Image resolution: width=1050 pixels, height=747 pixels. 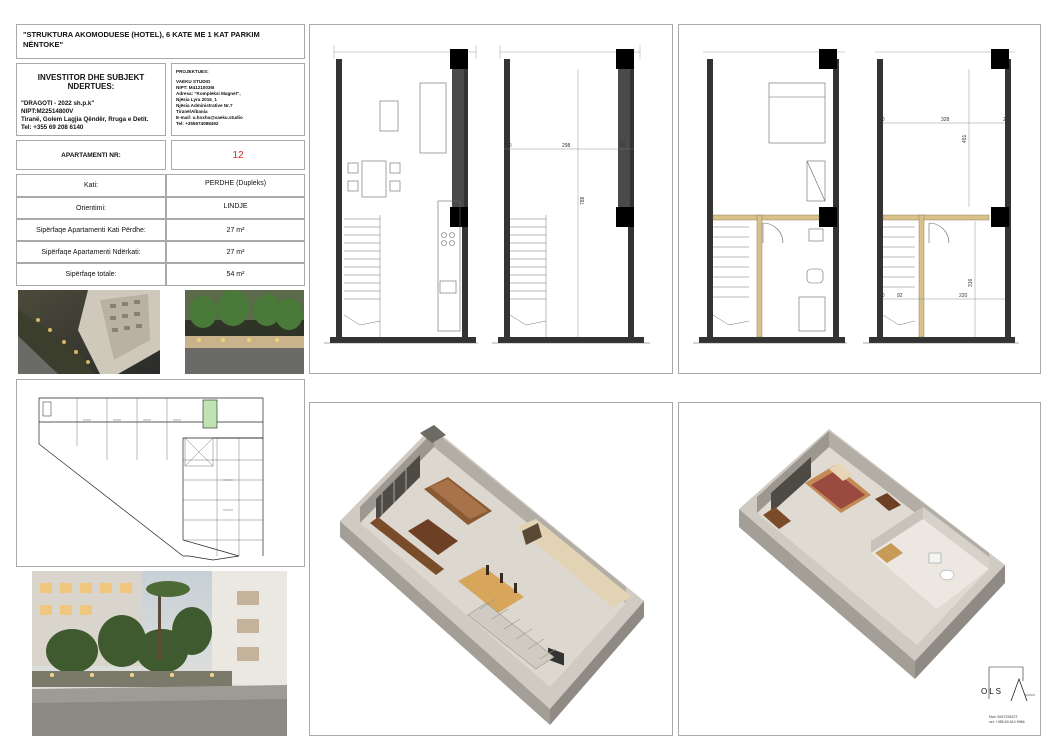 I want to click on key-plan, so click(x=160, y=473).